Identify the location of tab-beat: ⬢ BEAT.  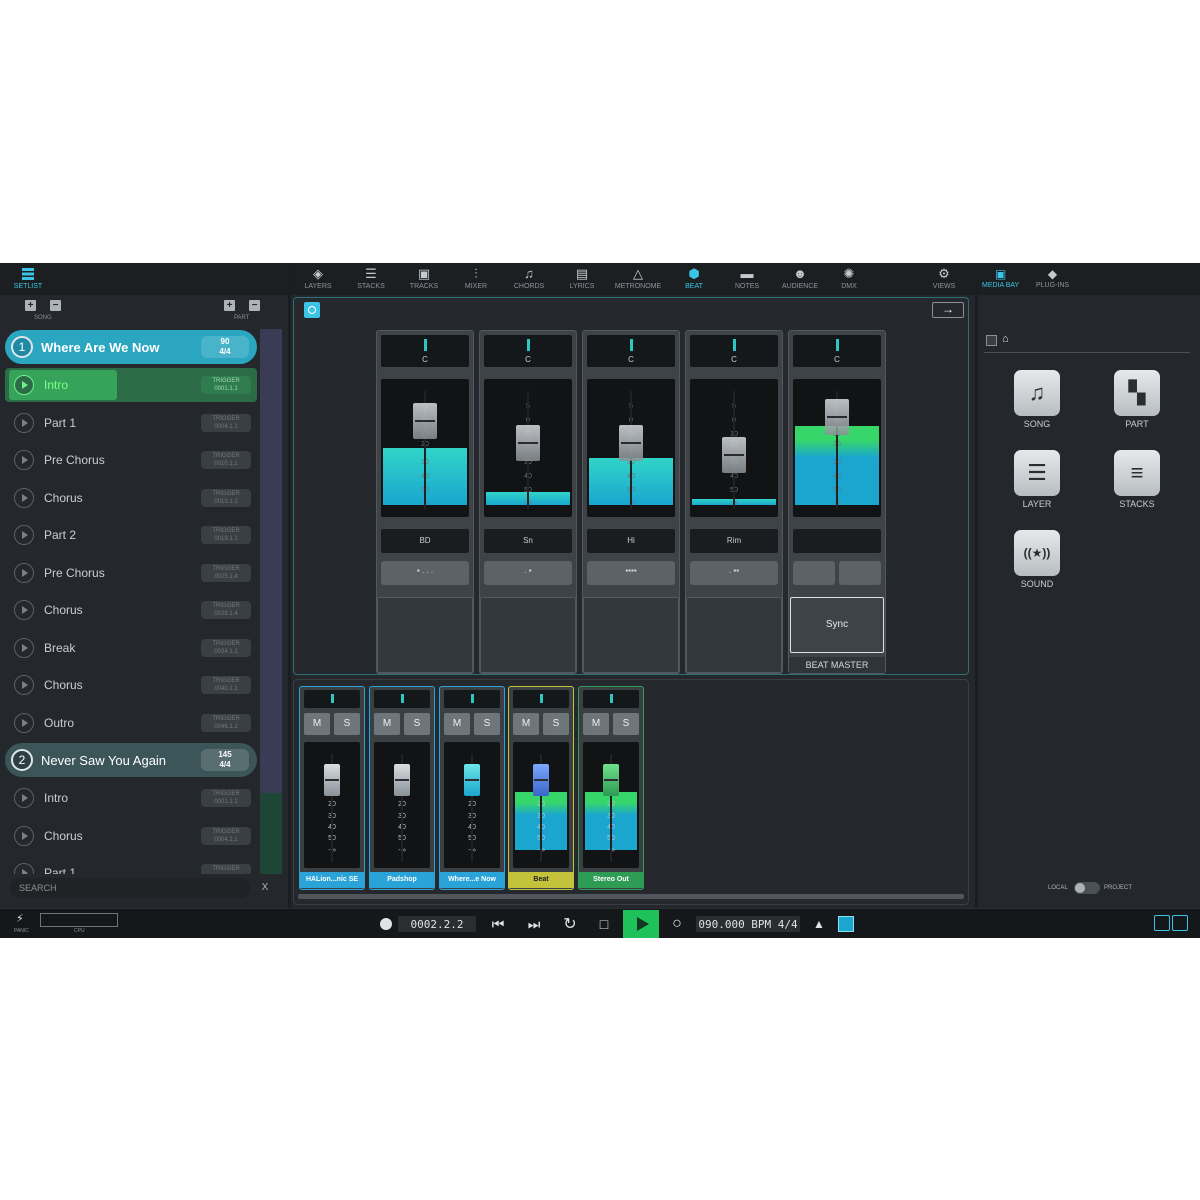
(694, 278).